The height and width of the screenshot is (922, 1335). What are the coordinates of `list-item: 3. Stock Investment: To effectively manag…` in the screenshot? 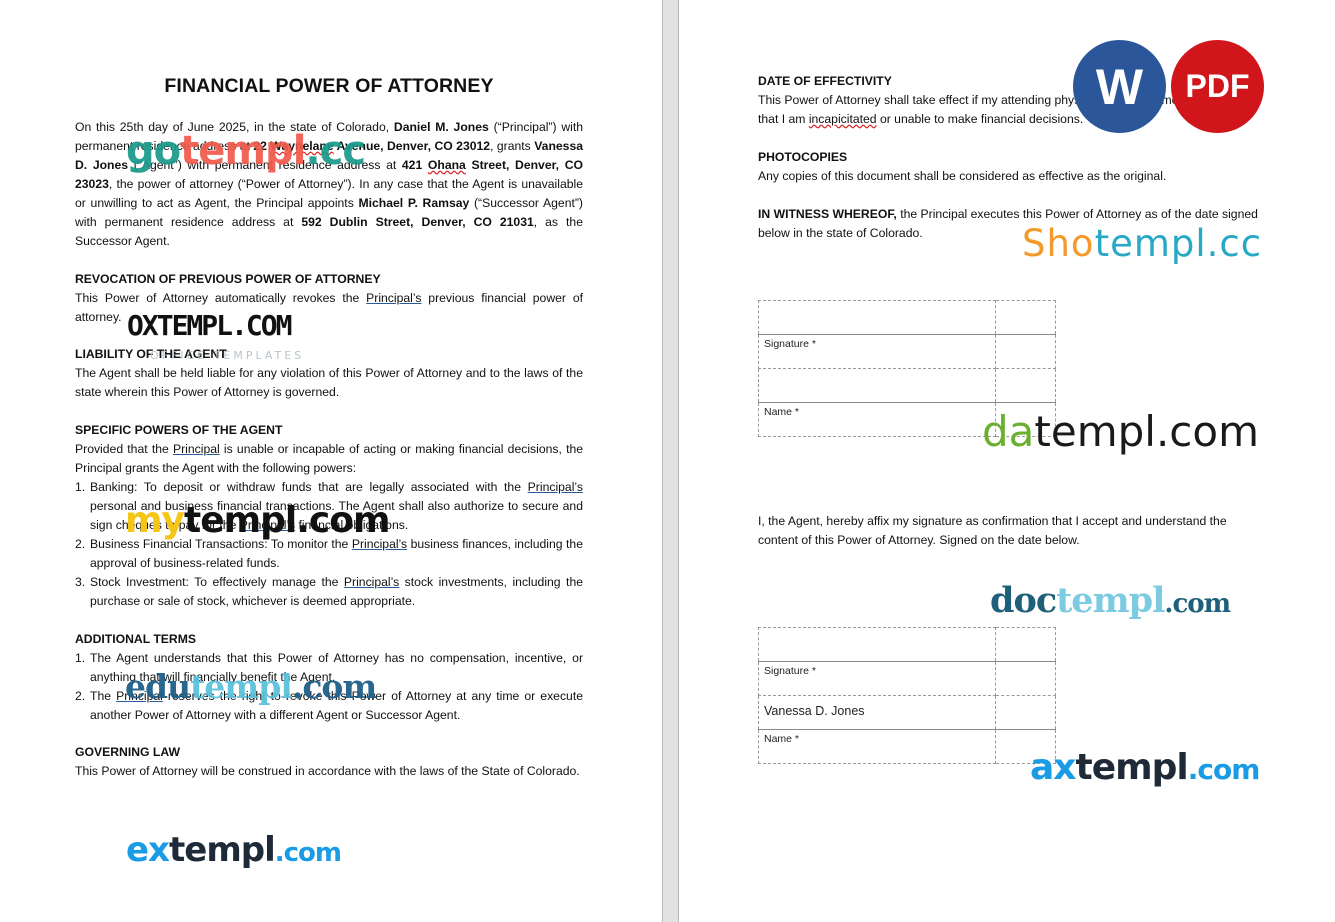 It's located at (329, 591).